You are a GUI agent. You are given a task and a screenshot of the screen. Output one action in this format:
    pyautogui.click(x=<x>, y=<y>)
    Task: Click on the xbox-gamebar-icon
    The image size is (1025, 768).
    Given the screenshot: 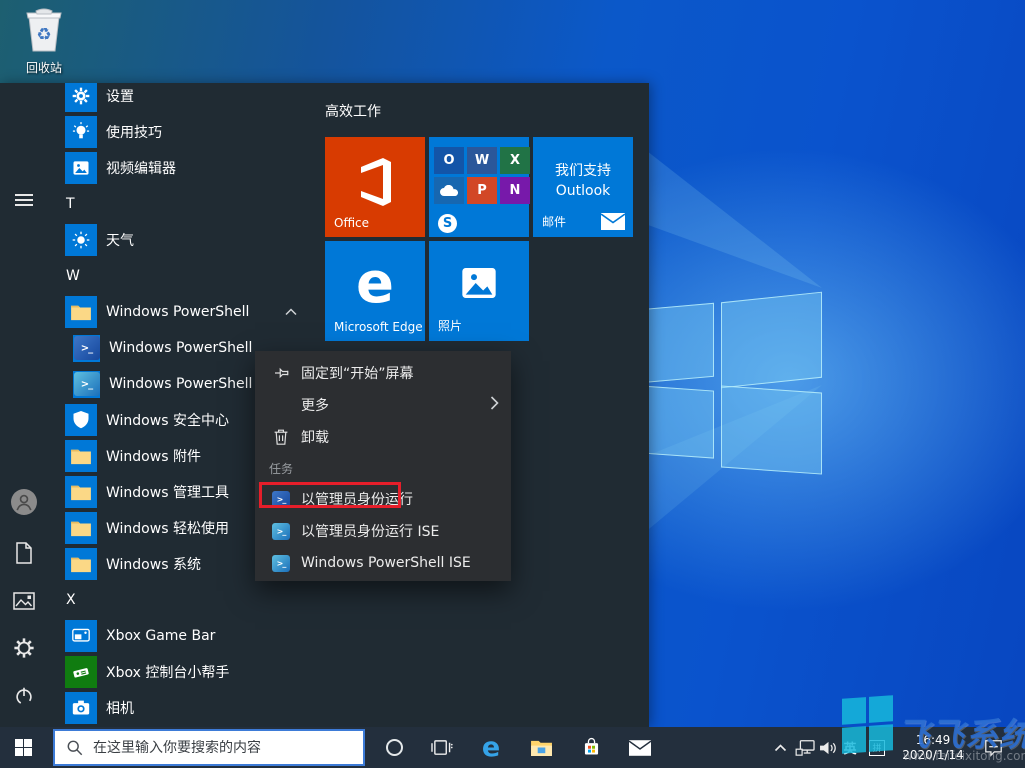 What is the action you would take?
    pyautogui.click(x=81, y=636)
    